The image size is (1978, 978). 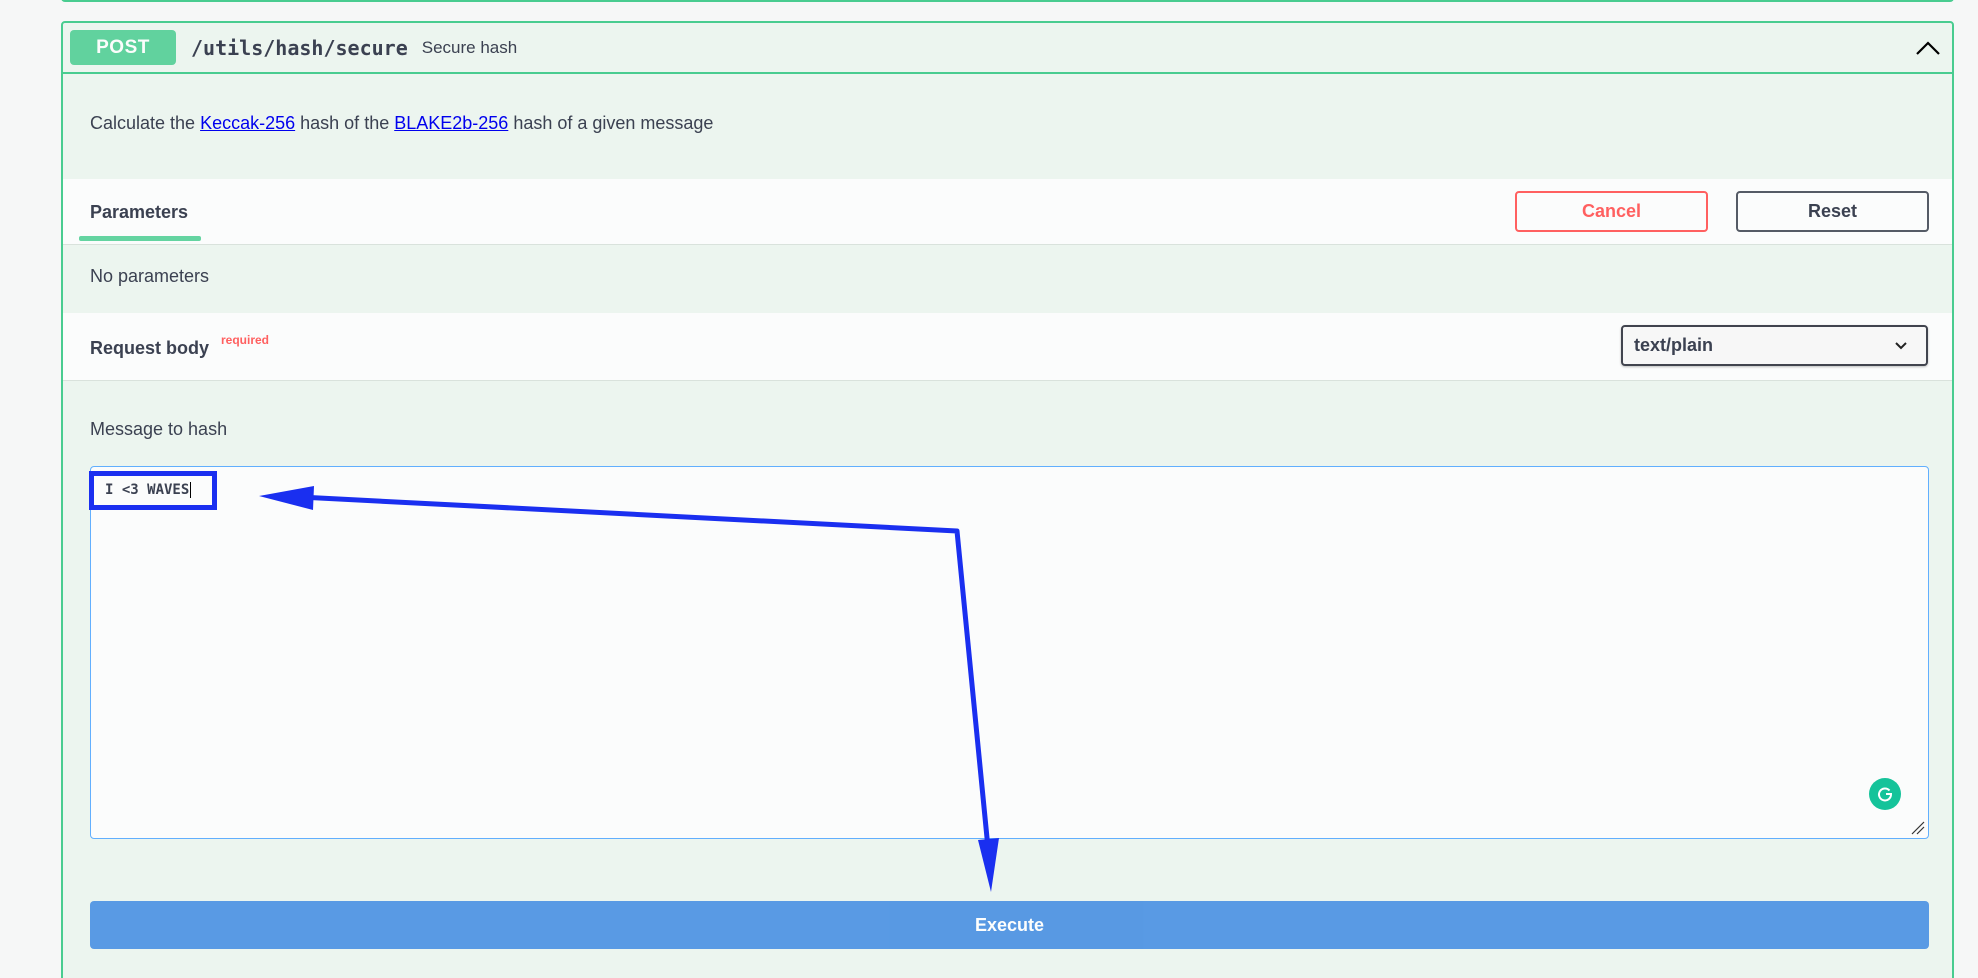 I want to click on chevron-down-icon, so click(x=1901, y=345).